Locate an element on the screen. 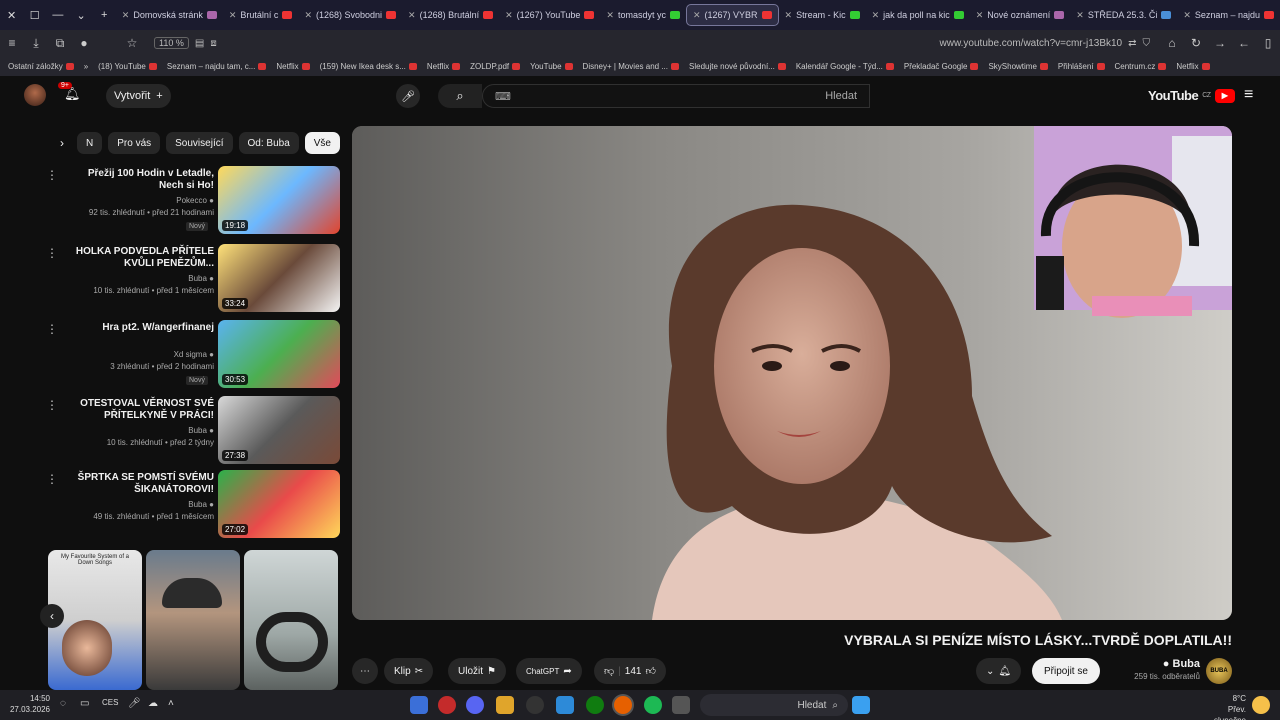  recommendation-thumbnail: 30:53 is located at coordinates (279, 354).